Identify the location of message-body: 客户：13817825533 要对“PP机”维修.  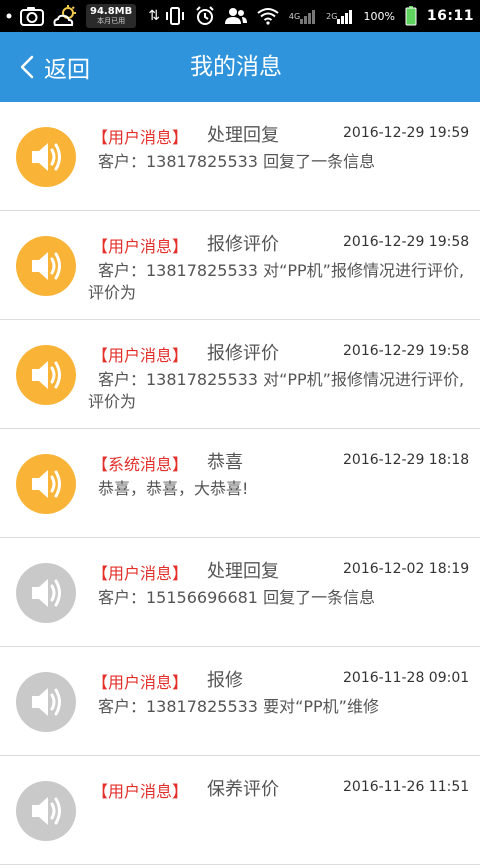
(238, 706).